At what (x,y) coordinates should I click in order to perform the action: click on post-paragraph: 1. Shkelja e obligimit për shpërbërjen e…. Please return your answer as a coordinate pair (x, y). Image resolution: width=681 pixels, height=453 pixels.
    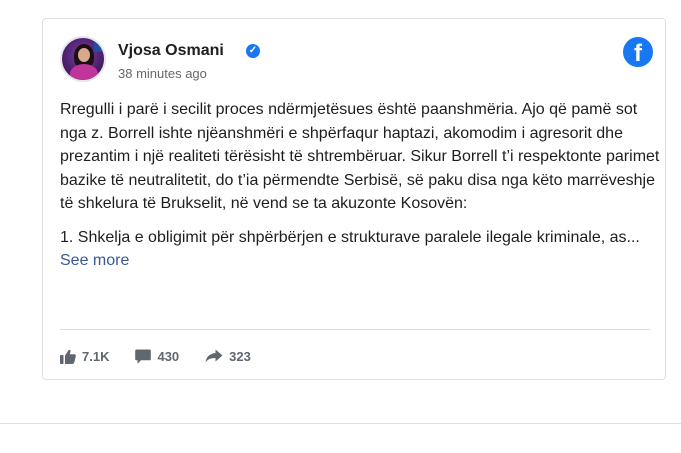
    Looking at the image, I should click on (360, 249).